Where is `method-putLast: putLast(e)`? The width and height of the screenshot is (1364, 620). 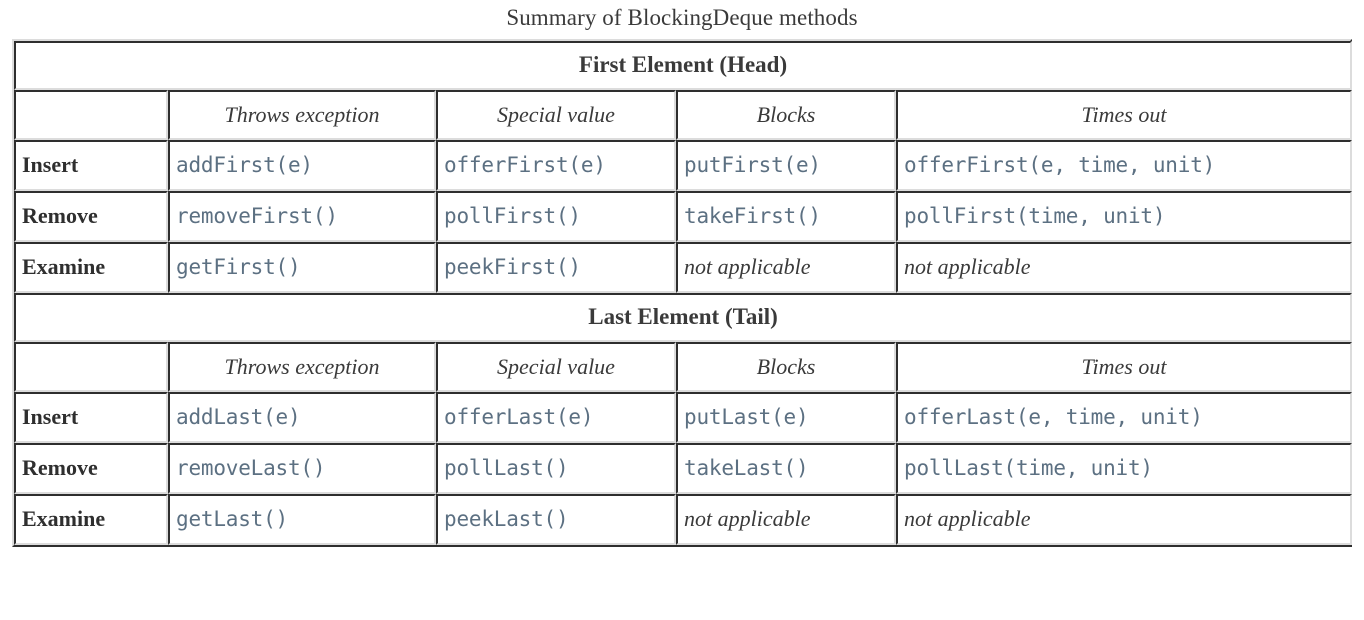
method-putLast: putLast(e) is located at coordinates (786, 417).